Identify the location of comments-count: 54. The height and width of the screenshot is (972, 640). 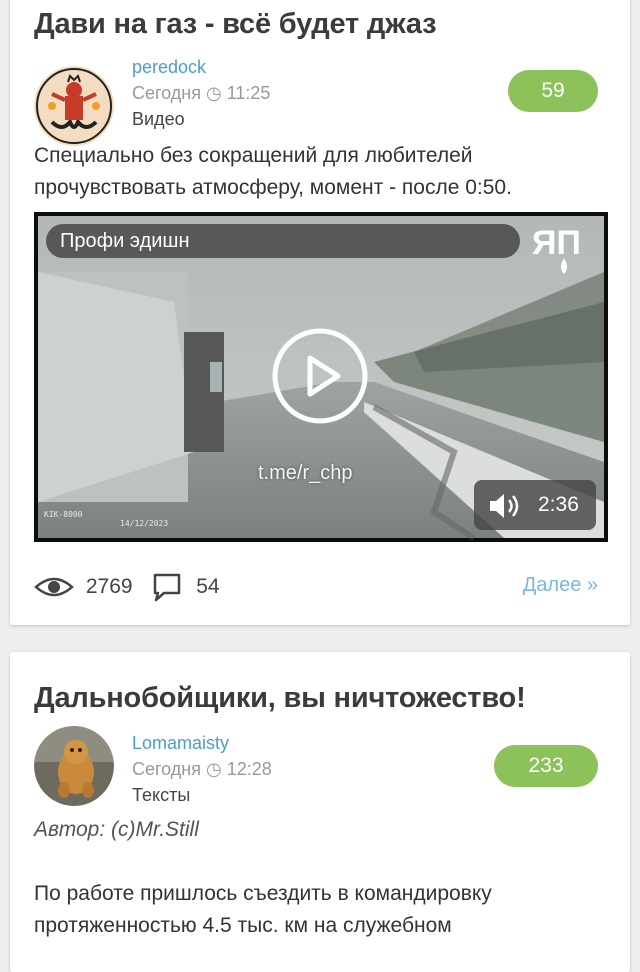
(207, 587).